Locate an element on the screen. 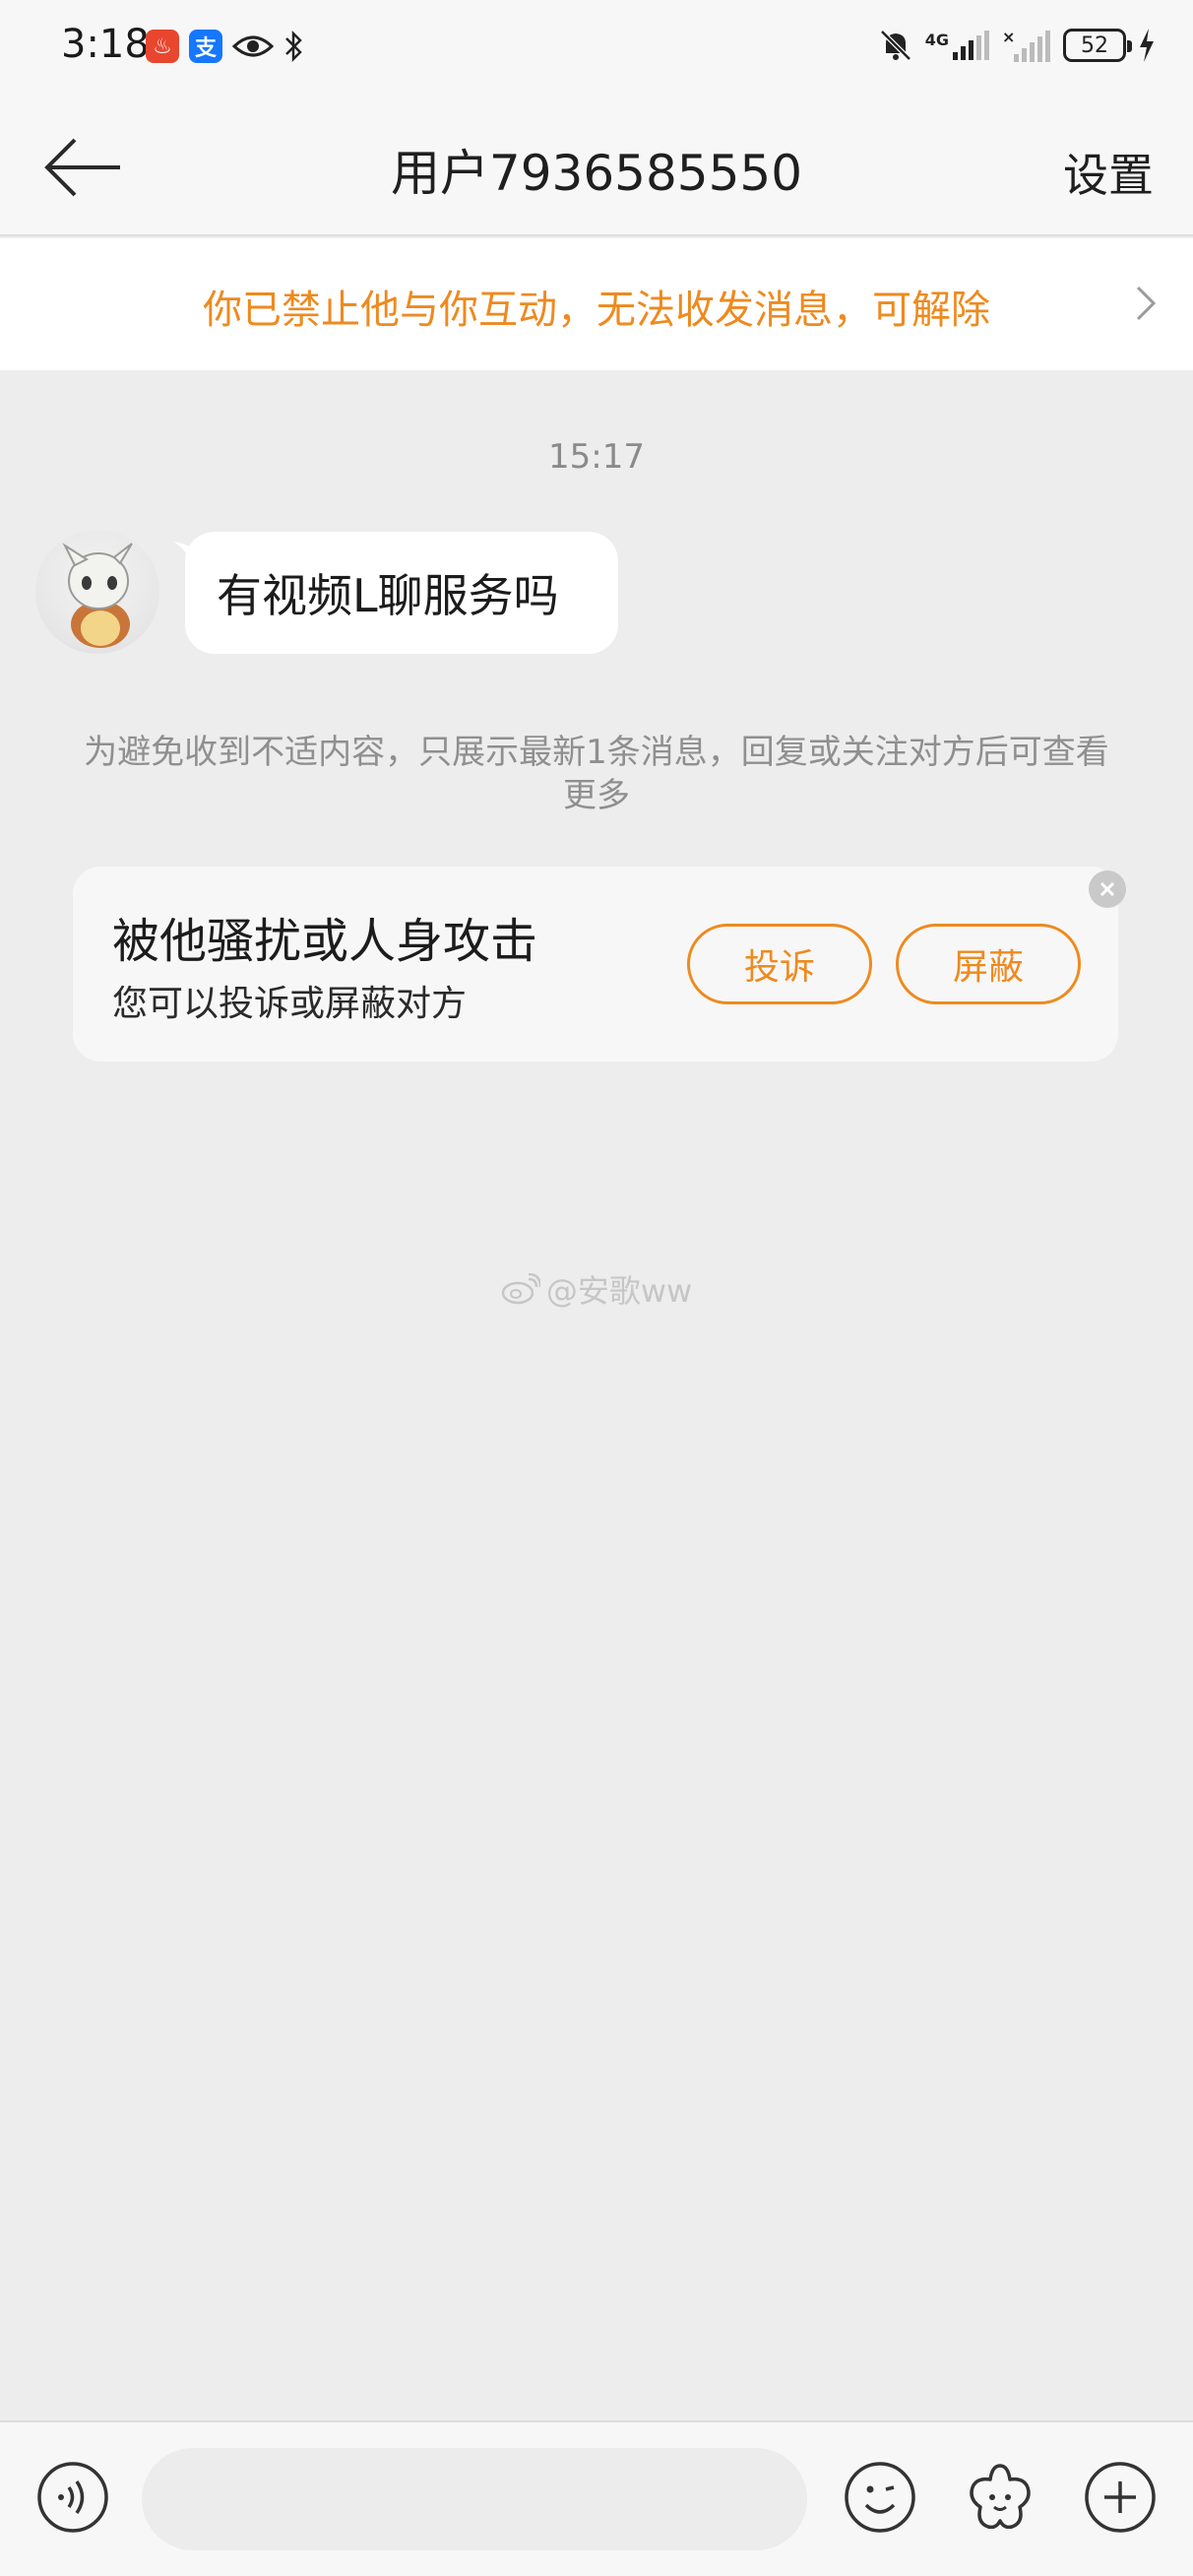 Image resolution: width=1193 pixels, height=2576 pixels. status-time: 3:18 is located at coordinates (105, 44).